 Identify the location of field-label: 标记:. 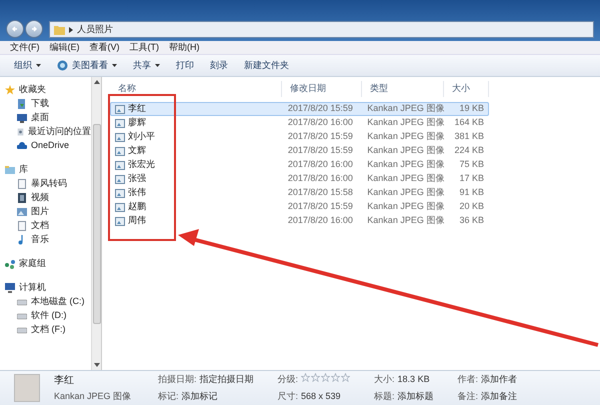
(168, 396).